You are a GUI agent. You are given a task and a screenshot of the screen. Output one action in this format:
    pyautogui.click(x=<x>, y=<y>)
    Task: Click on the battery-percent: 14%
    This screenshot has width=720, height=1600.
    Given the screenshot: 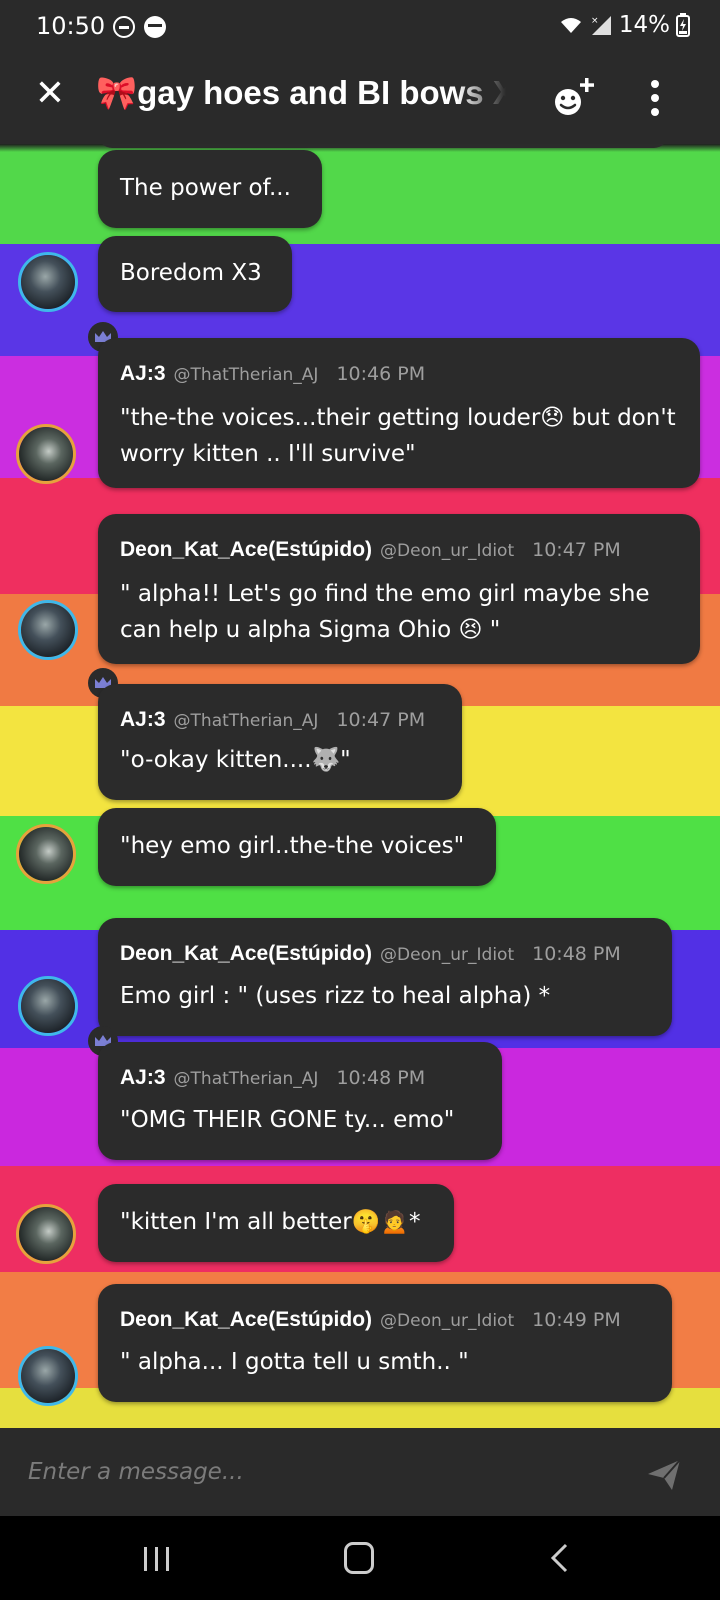 What is the action you would take?
    pyautogui.click(x=644, y=25)
    